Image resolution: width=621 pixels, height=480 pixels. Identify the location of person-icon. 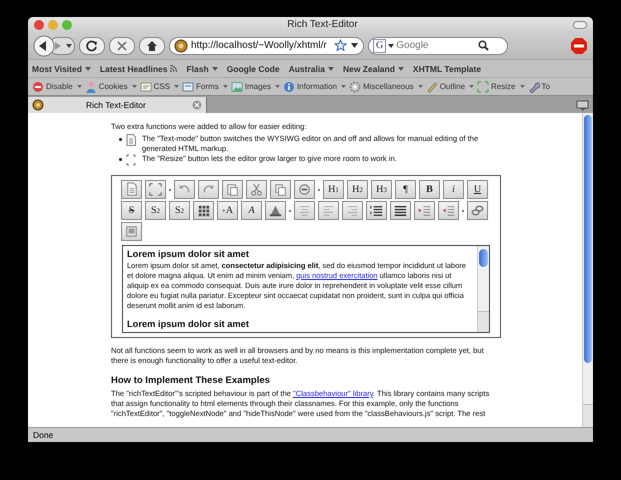
(90, 86).